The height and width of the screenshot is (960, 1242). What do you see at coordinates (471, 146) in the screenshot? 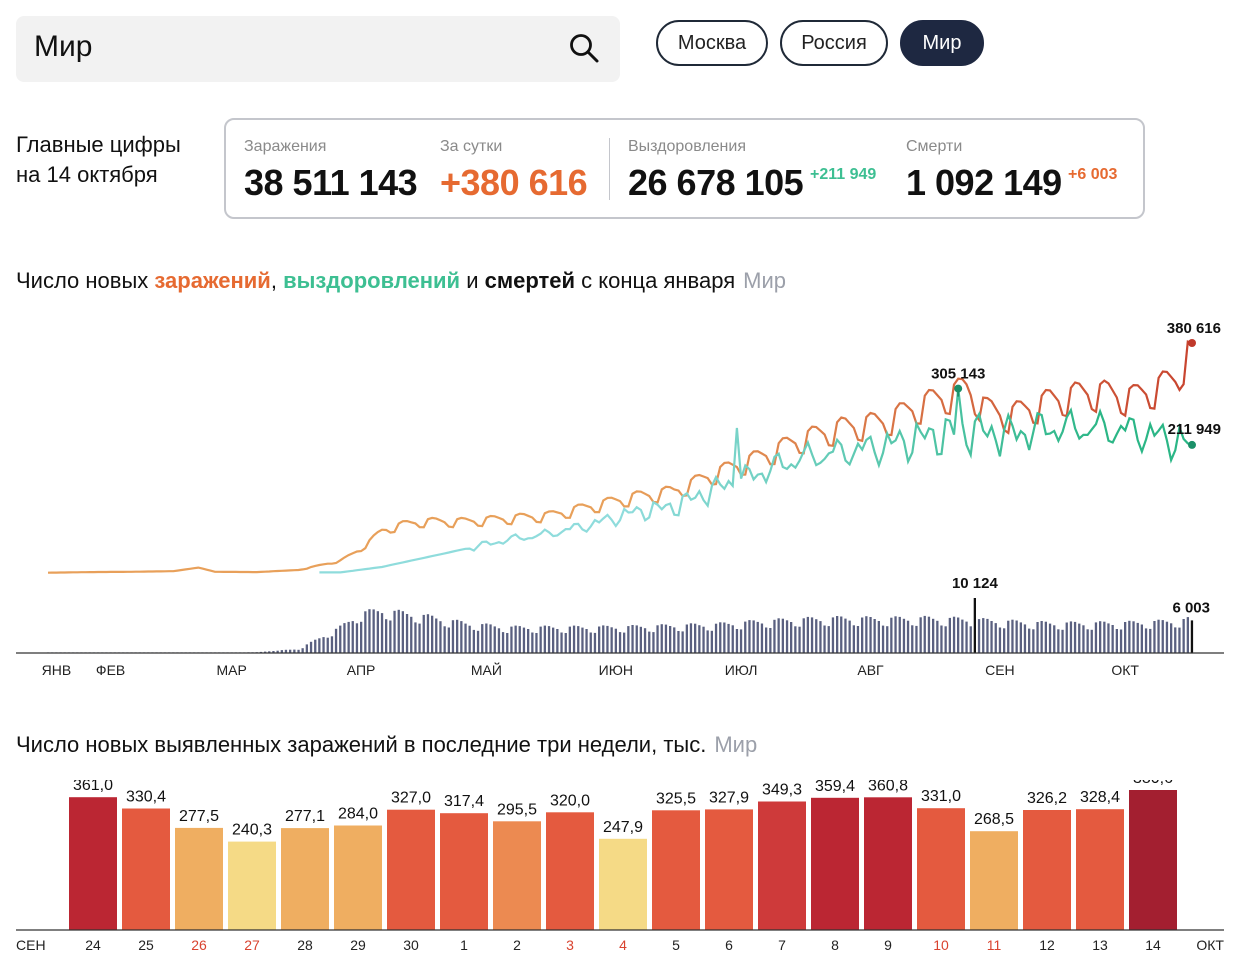
I see `daily-label: За сутки` at bounding box center [471, 146].